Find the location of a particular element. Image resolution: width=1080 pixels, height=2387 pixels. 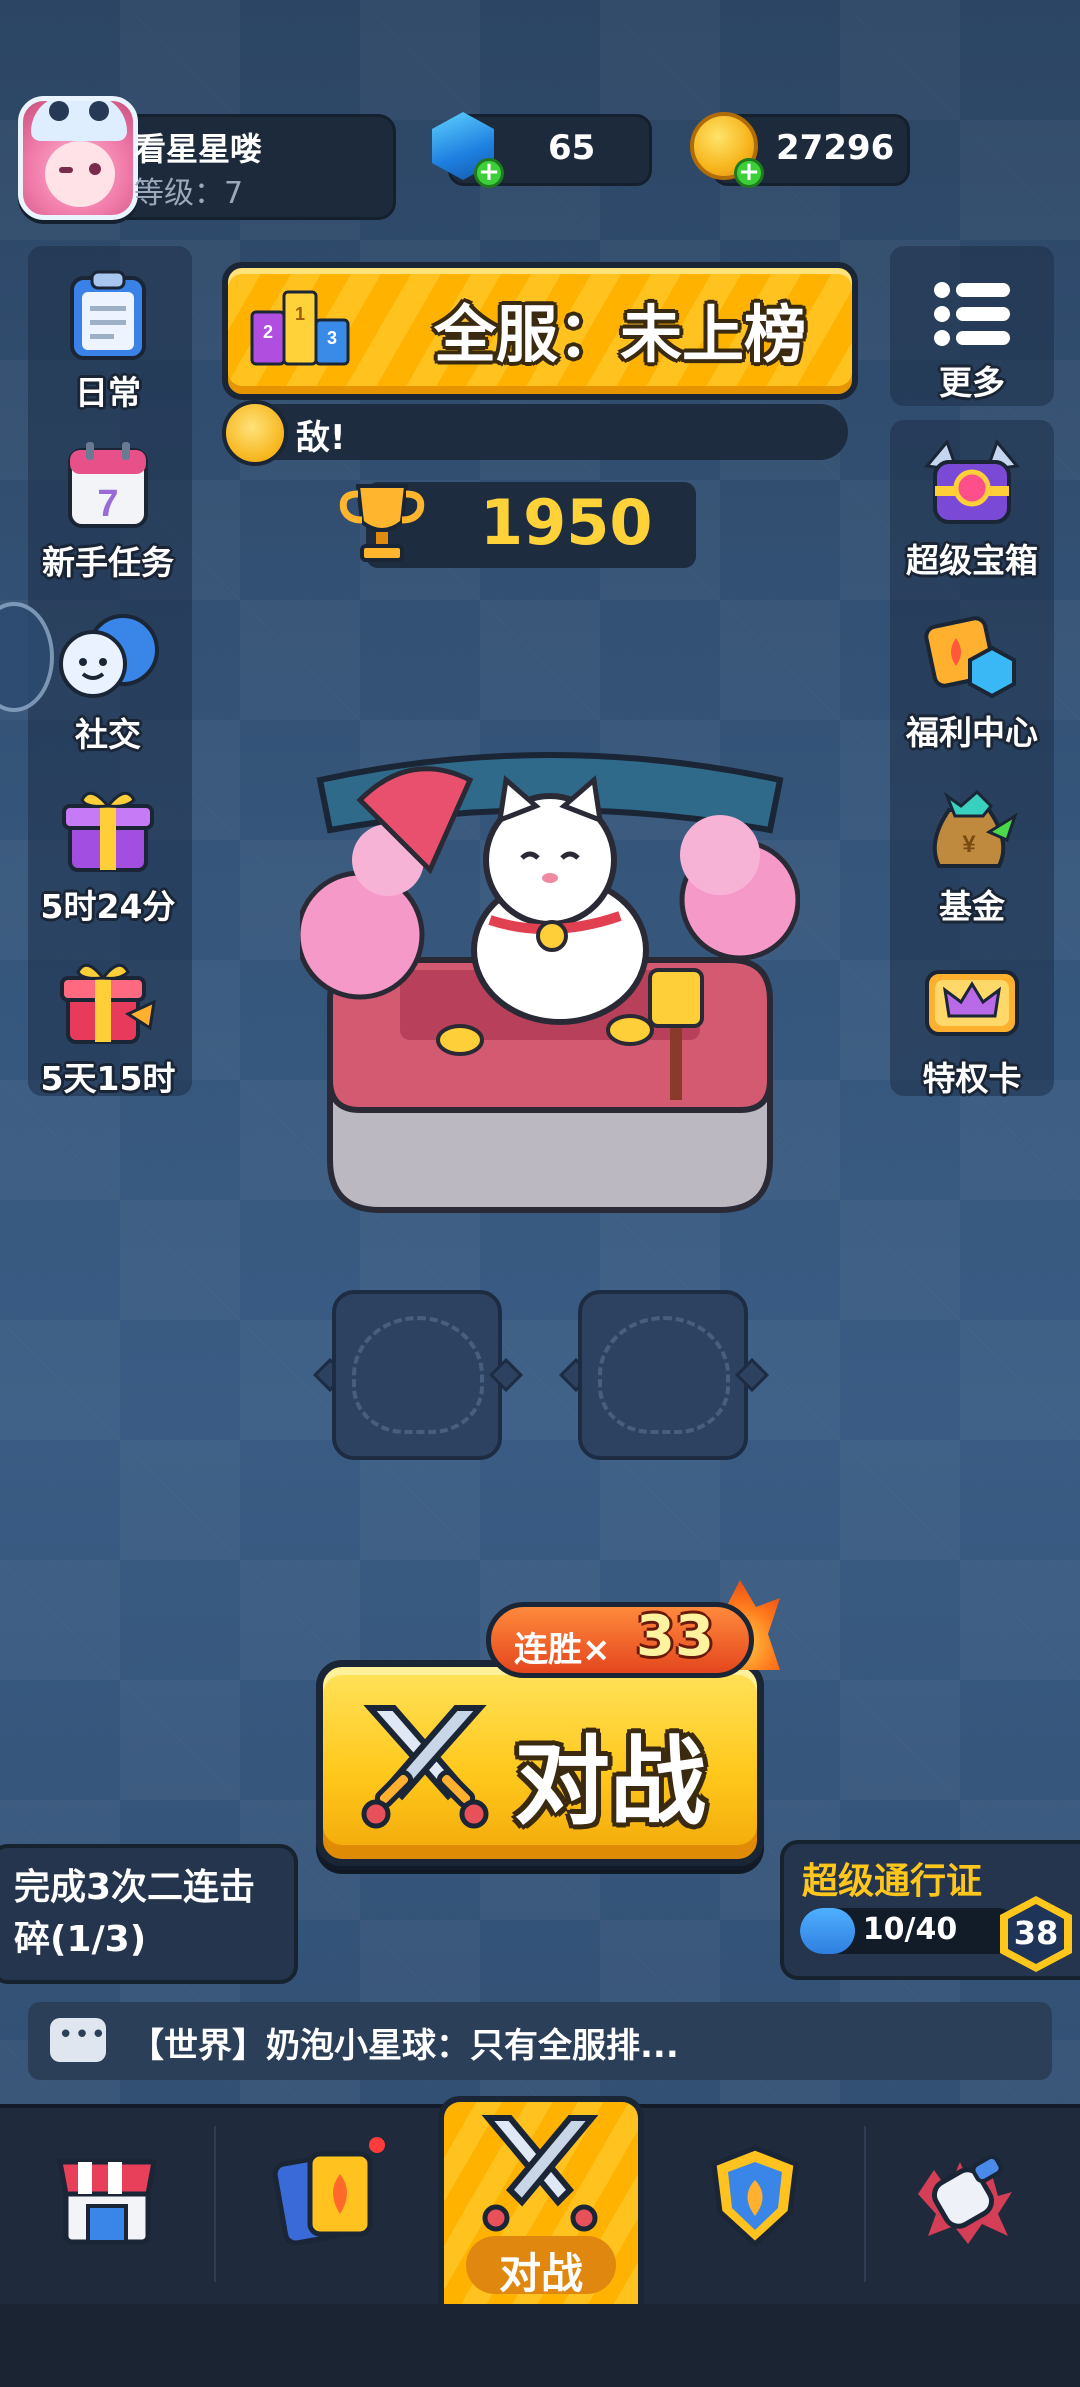

super-pass-title: 超级通行证 is located at coordinates (892, 1881).